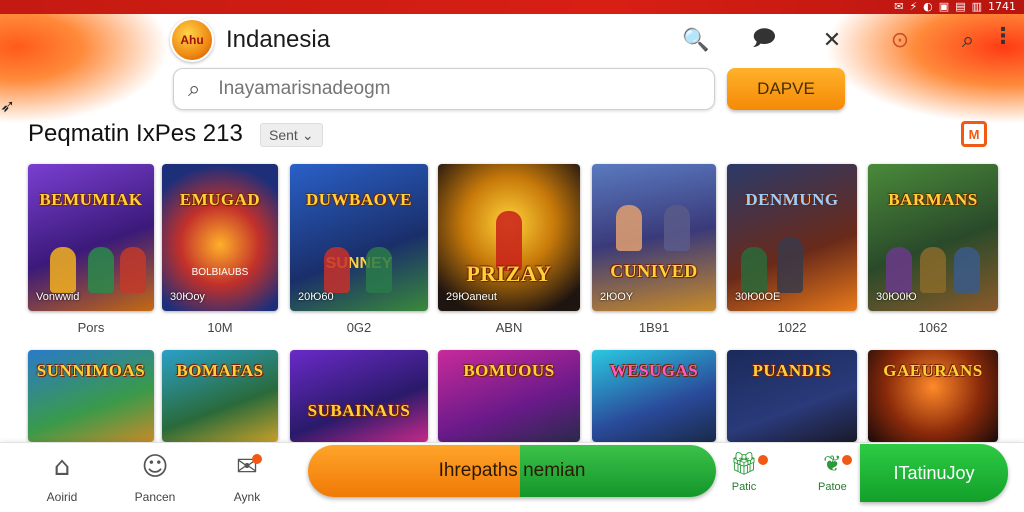 This screenshot has width=1024, height=512. What do you see at coordinates (696, 40) in the screenshot?
I see `search-zoom-icon: 🔍` at bounding box center [696, 40].